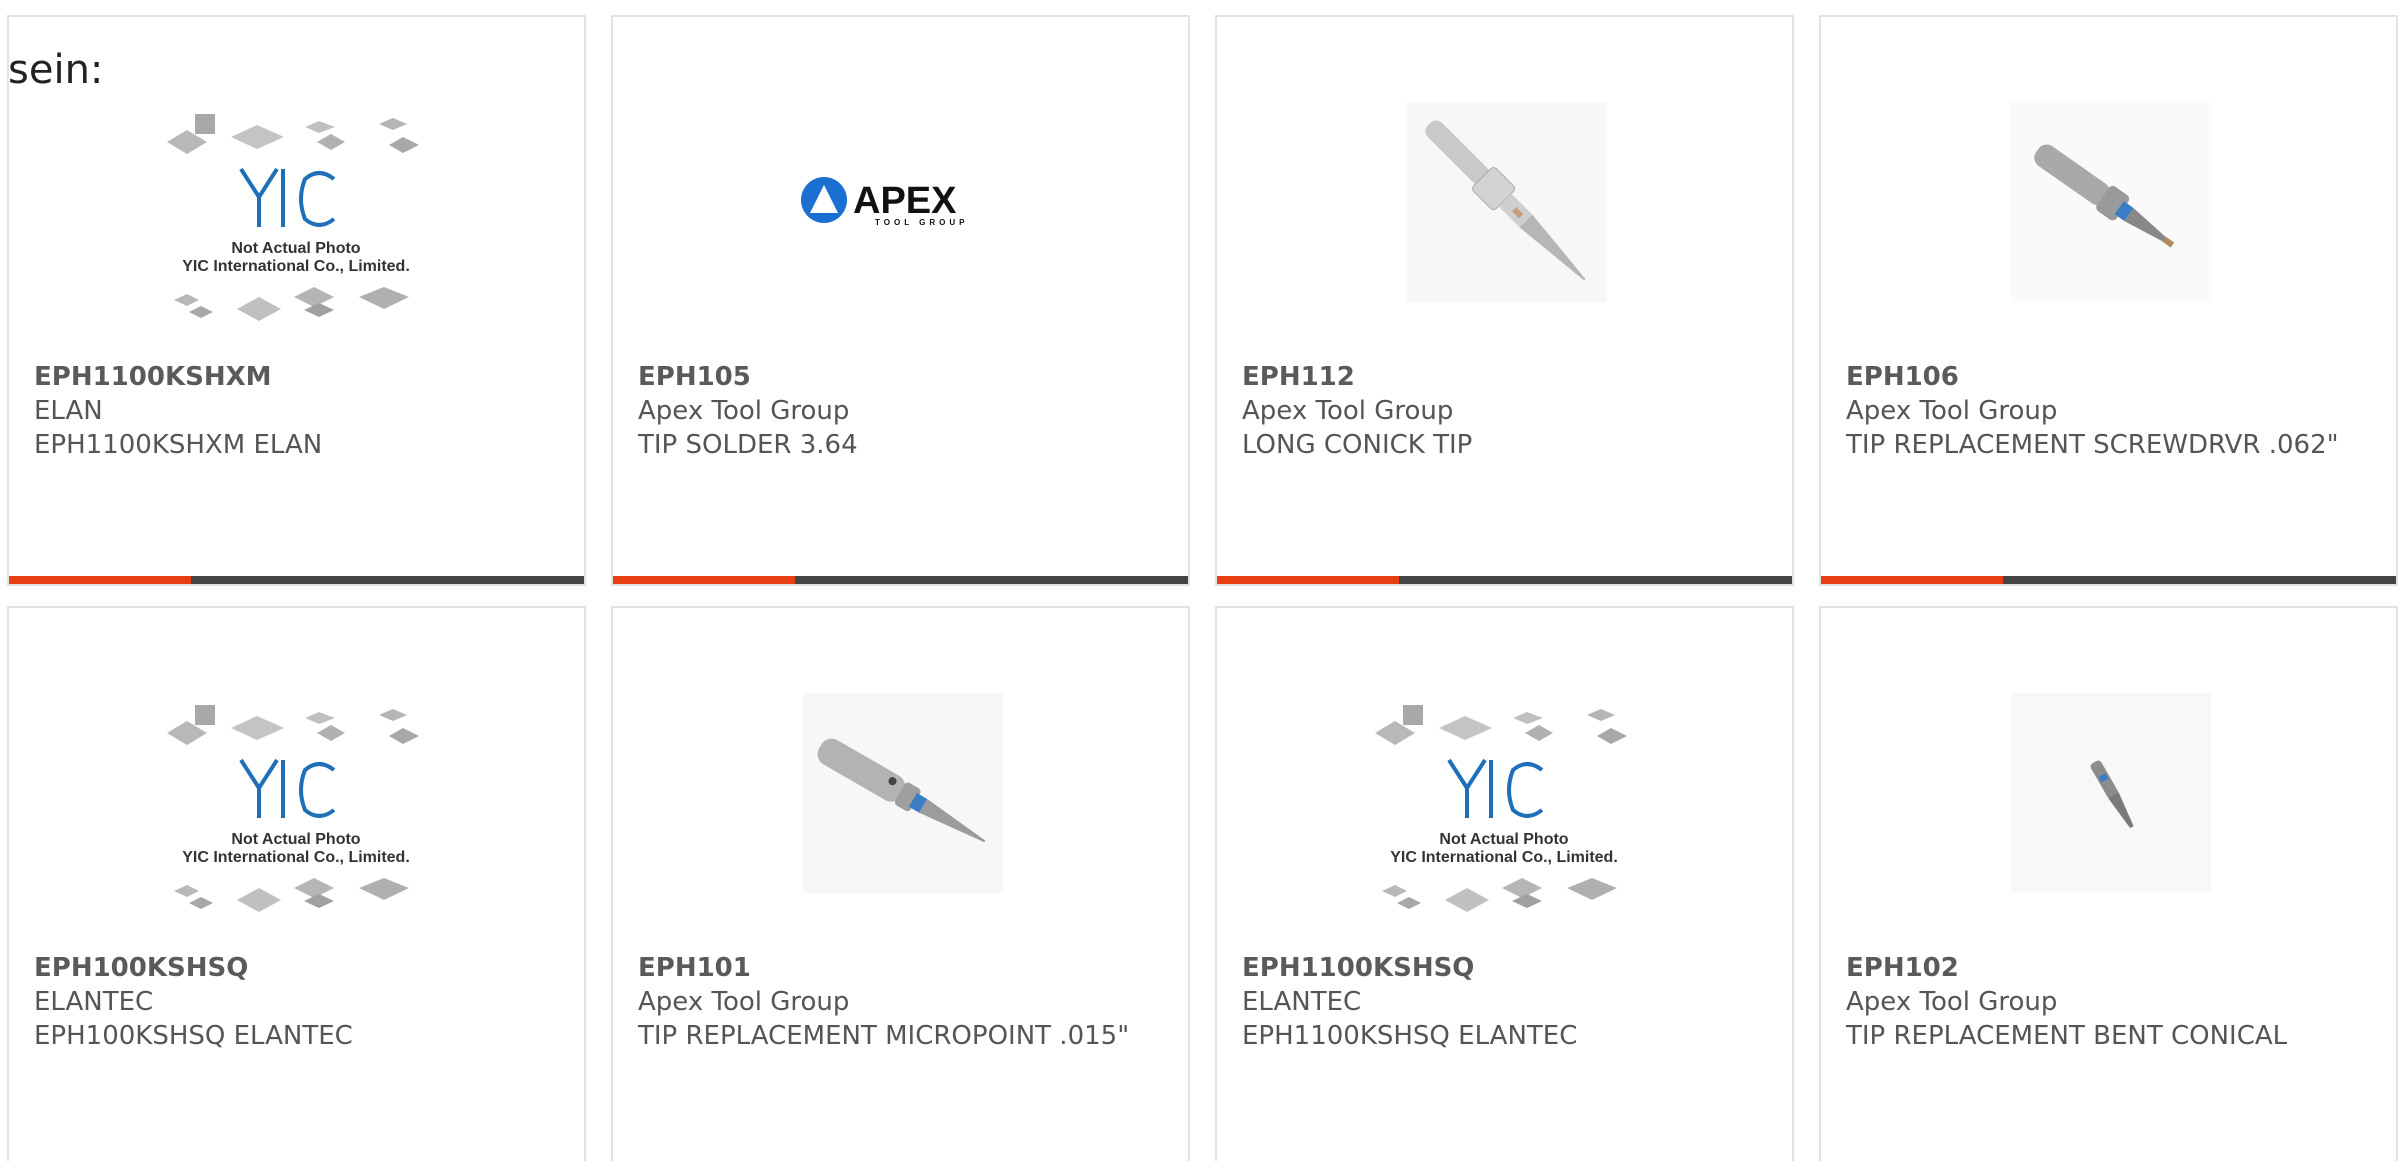 The image size is (2400, 1161). Describe the element at coordinates (903, 793) in the screenshot. I see `solder-tip-micropoint-icon` at that location.